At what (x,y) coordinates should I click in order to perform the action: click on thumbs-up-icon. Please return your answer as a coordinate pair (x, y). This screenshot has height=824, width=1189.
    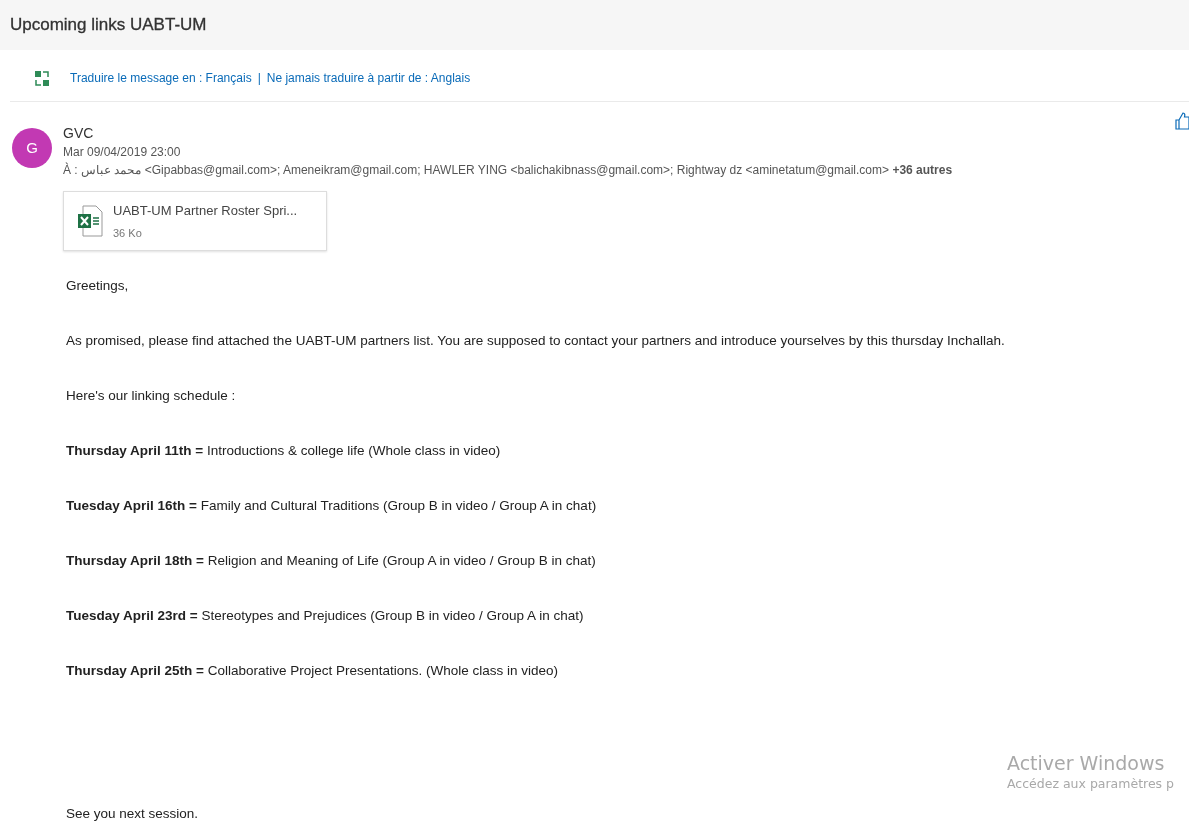
    Looking at the image, I should click on (1182, 120).